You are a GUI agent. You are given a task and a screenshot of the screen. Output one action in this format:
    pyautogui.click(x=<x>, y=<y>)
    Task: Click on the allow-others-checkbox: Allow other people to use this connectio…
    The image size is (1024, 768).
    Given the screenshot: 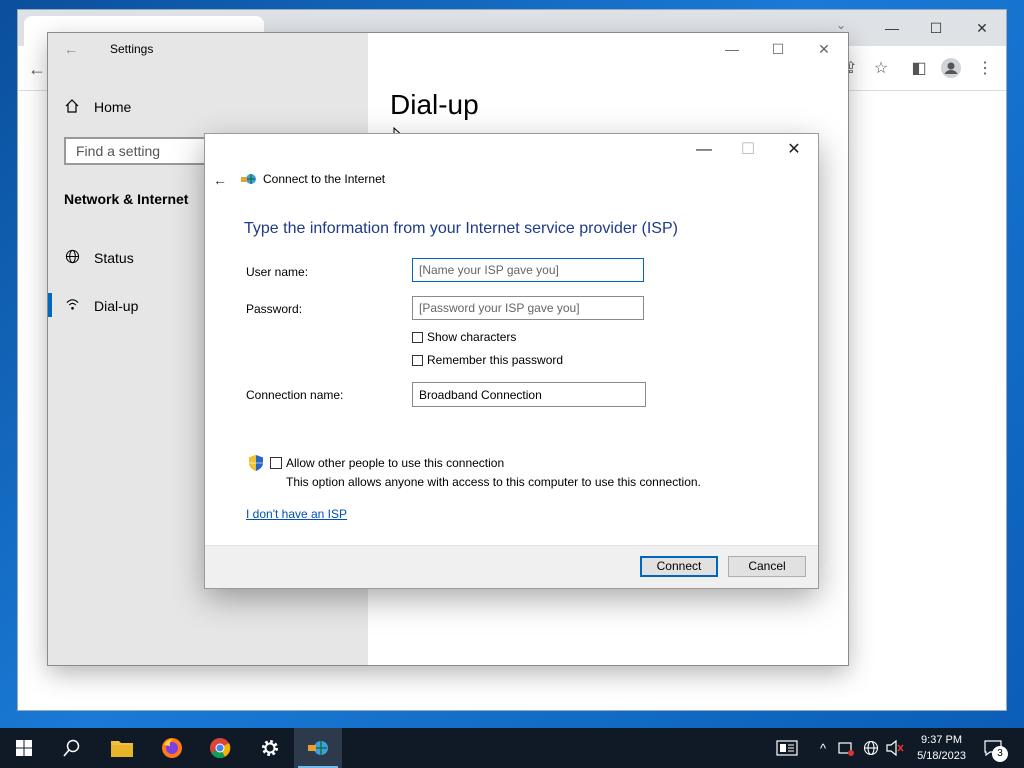 What is the action you would take?
    pyautogui.click(x=387, y=463)
    